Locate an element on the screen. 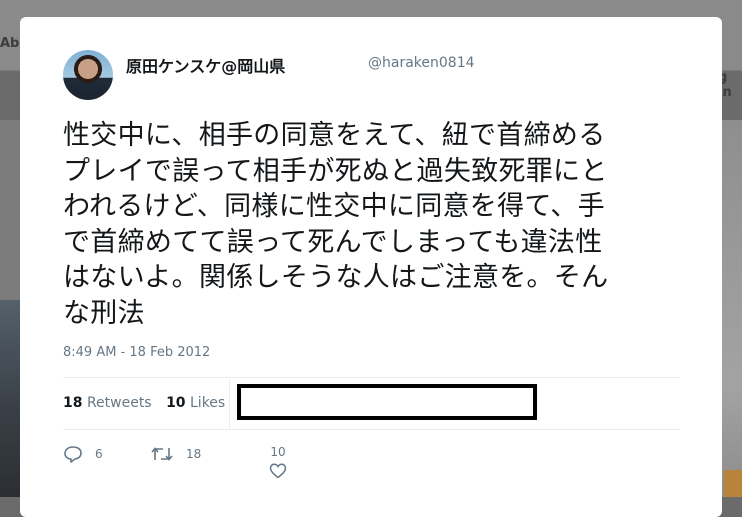 The height and width of the screenshot is (517, 742). likes-label: Likes is located at coordinates (208, 403).